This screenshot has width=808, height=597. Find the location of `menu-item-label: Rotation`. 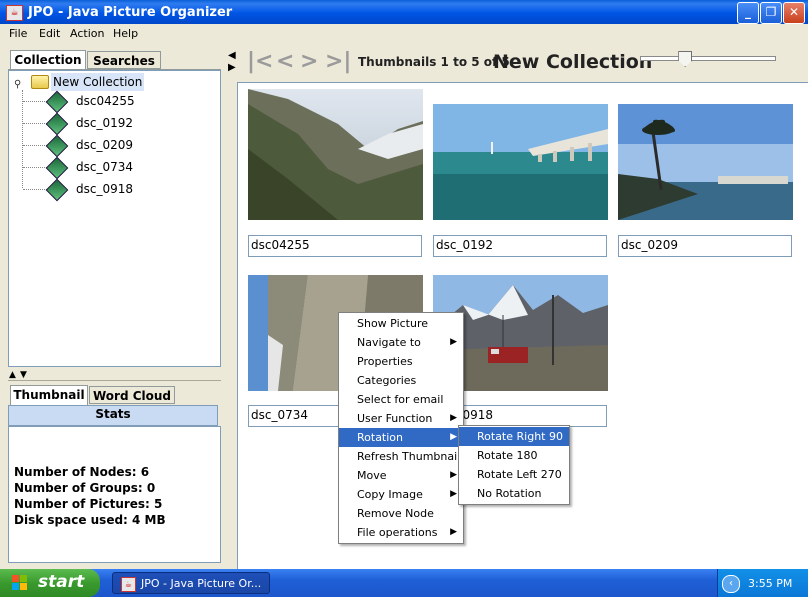

menu-item-label: Rotation is located at coordinates (380, 437).